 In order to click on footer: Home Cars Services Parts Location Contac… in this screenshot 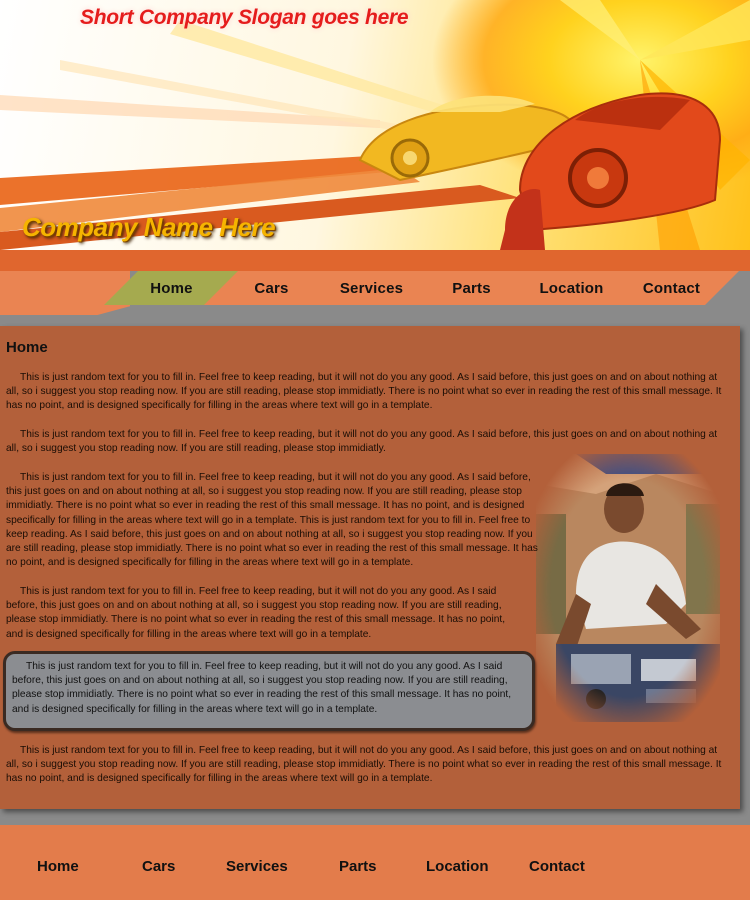, I will do `click(375, 862)`.